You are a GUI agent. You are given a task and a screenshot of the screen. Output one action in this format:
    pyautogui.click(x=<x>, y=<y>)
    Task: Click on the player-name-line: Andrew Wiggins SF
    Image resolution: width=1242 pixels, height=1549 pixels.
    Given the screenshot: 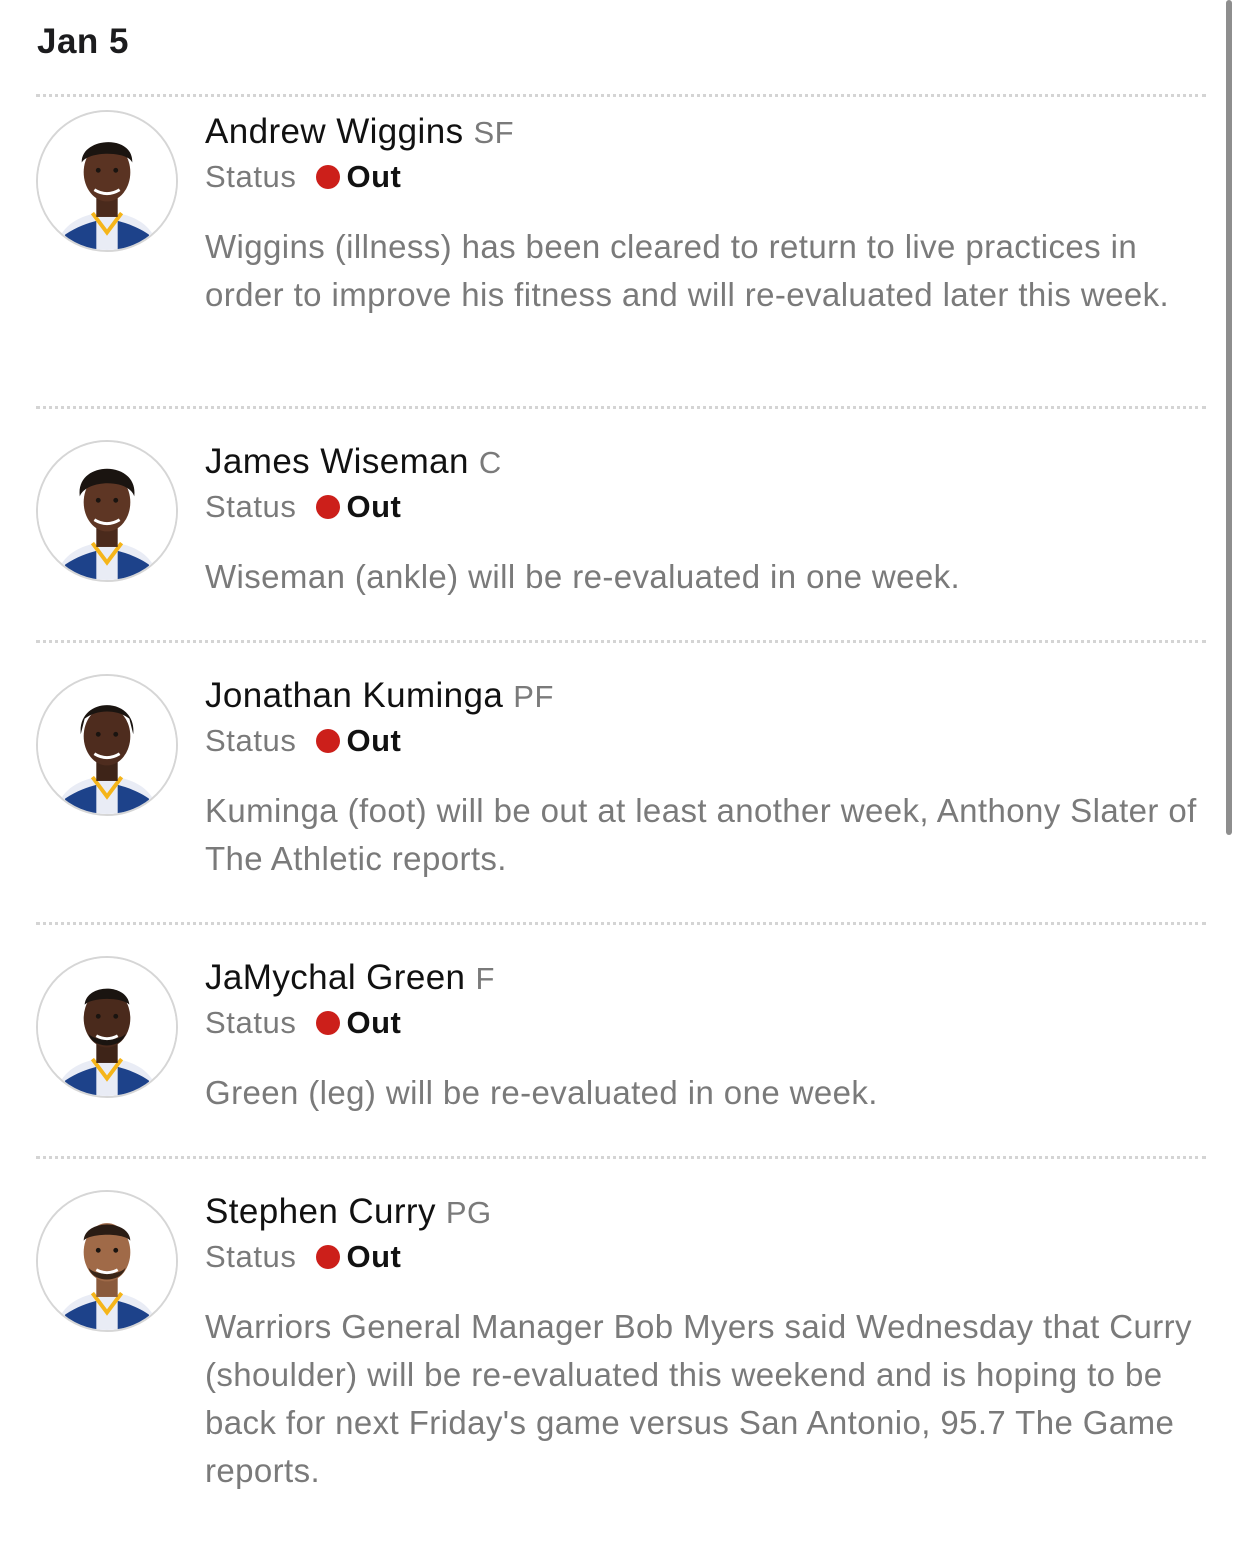 What is the action you would take?
    pyautogui.click(x=705, y=132)
    